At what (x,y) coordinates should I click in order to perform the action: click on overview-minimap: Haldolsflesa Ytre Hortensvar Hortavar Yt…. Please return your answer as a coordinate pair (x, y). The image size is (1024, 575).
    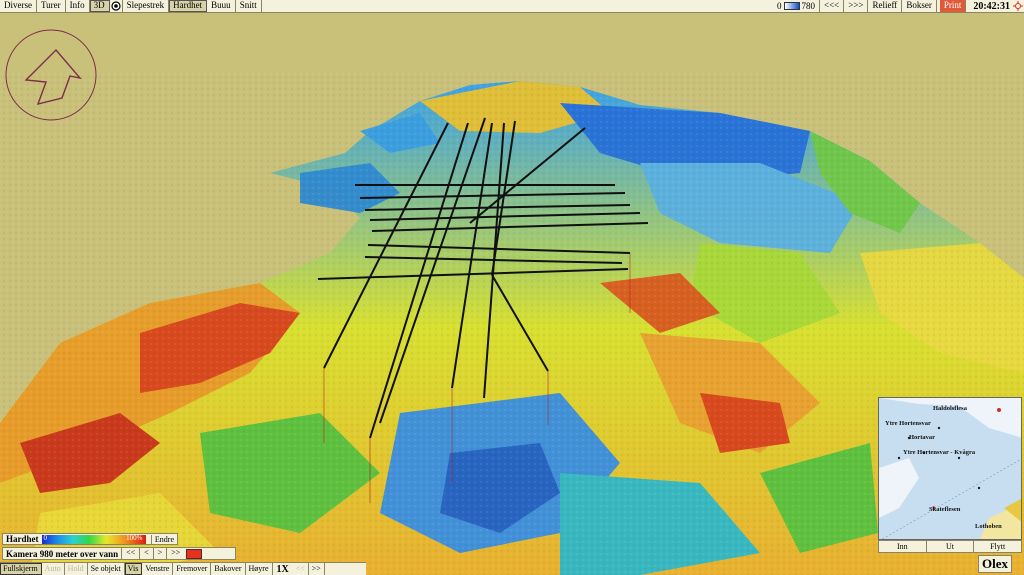
    Looking at the image, I should click on (950, 468).